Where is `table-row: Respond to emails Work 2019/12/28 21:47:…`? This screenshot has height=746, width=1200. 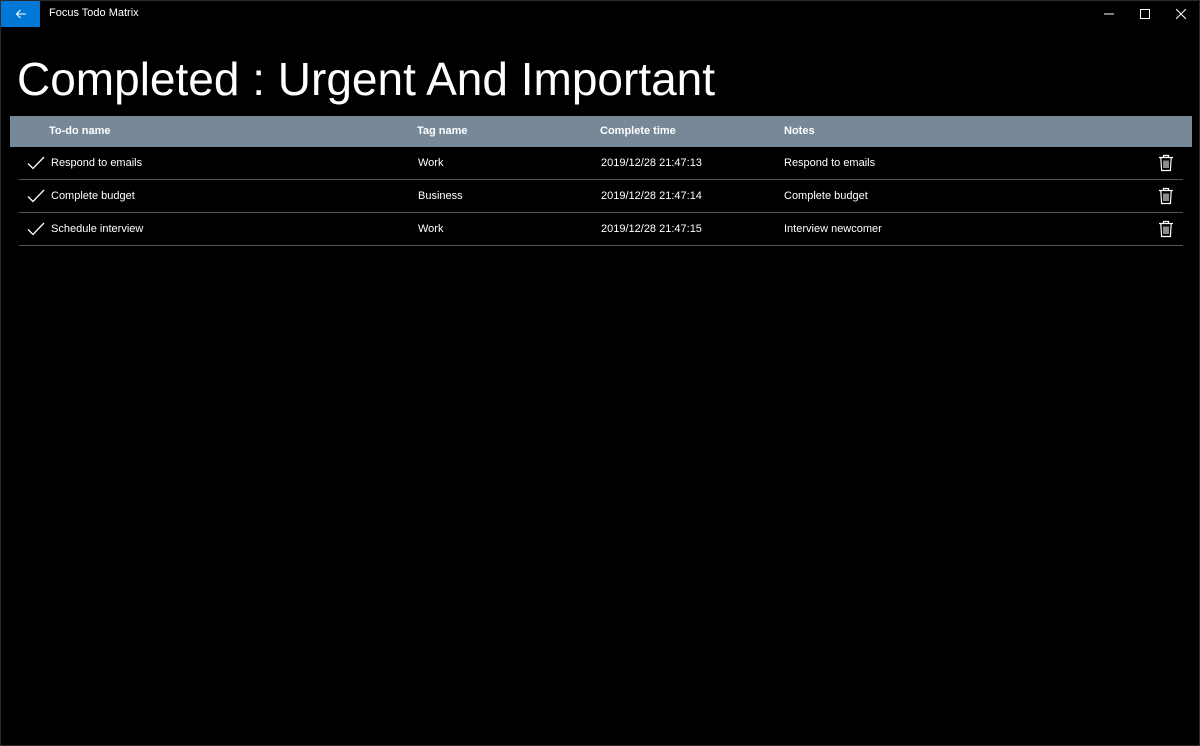
table-row: Respond to emails Work 2019/12/28 21:47:… is located at coordinates (601, 163).